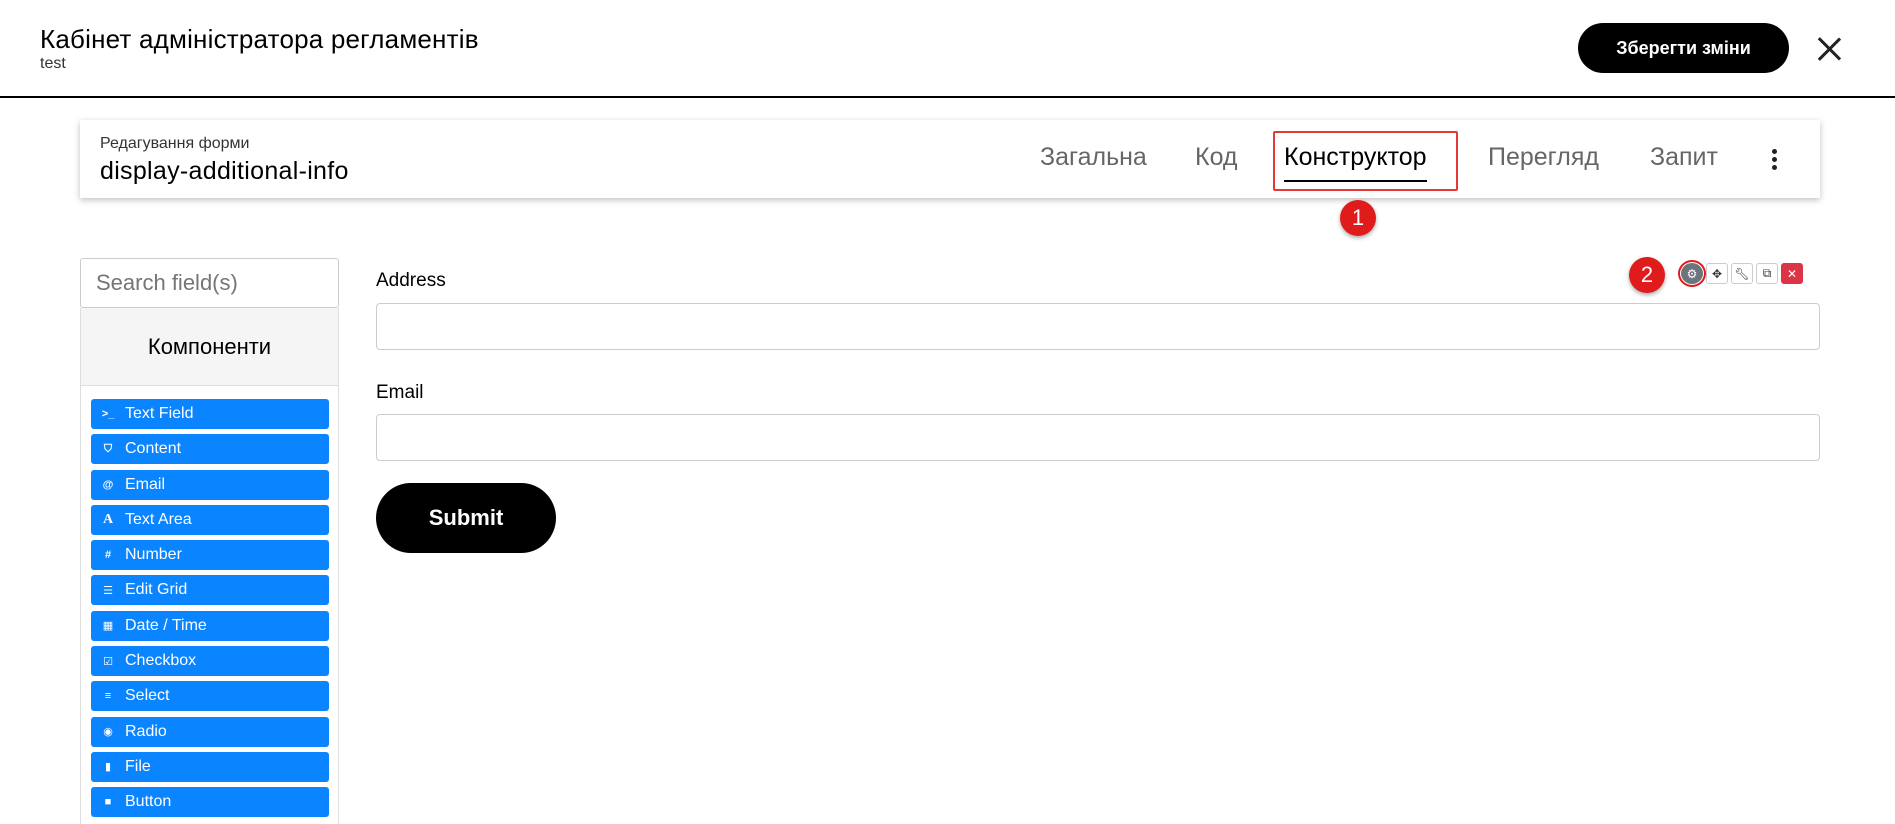 This screenshot has width=1895, height=824. I want to click on submit-button: Submit, so click(466, 518).